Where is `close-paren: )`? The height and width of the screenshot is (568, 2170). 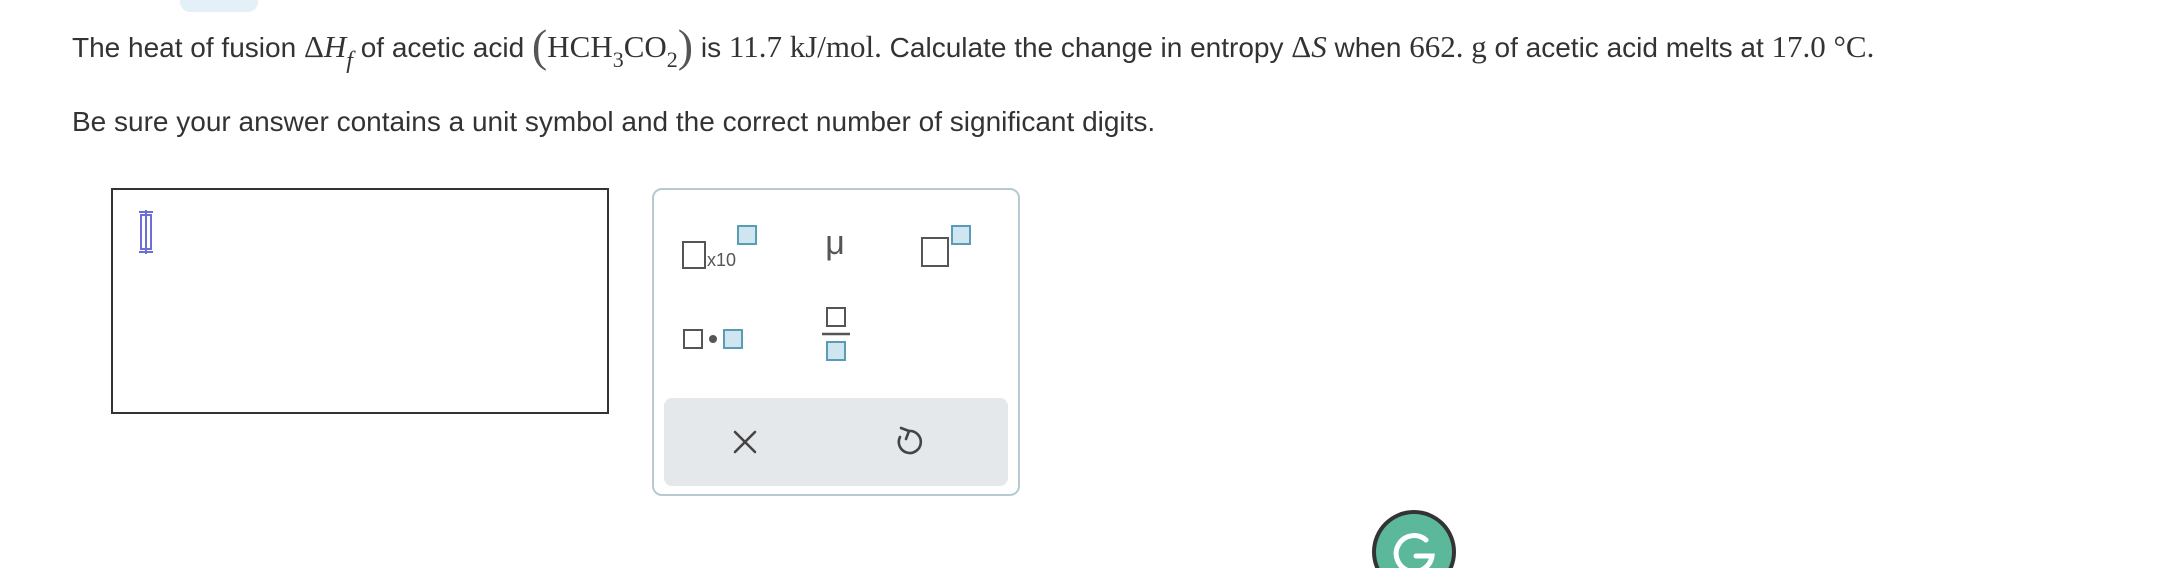
close-paren: ) is located at coordinates (685, 45).